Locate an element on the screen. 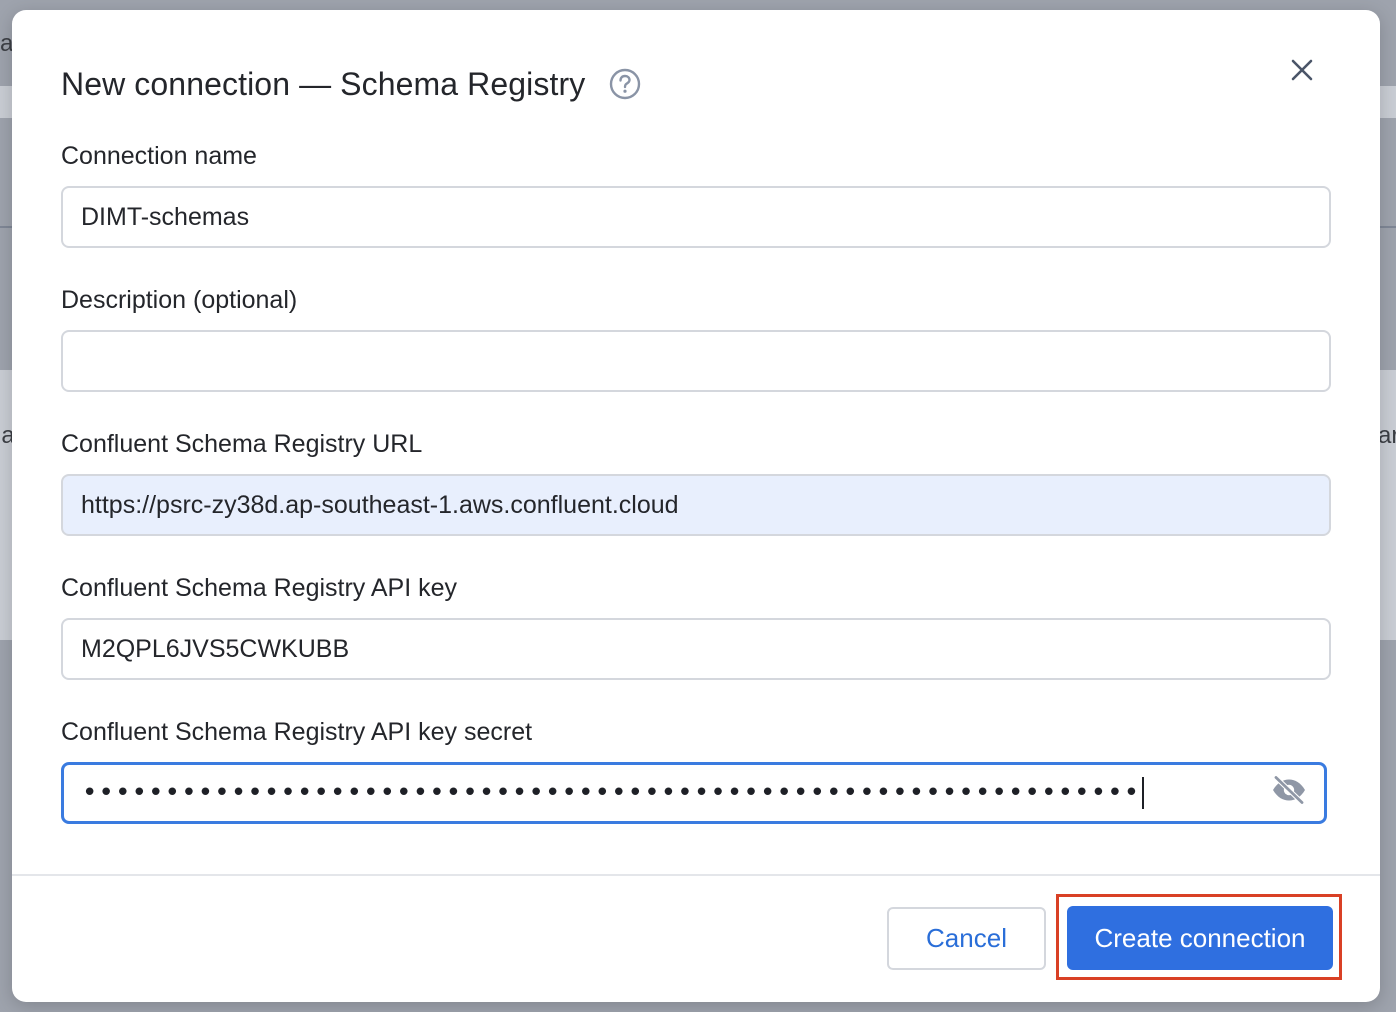  description-input is located at coordinates (696, 361).